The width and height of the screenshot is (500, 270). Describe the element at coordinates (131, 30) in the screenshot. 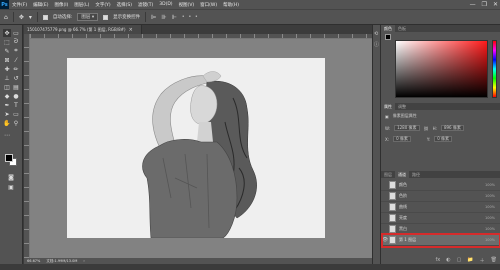

I see `close-icon: ×` at that location.